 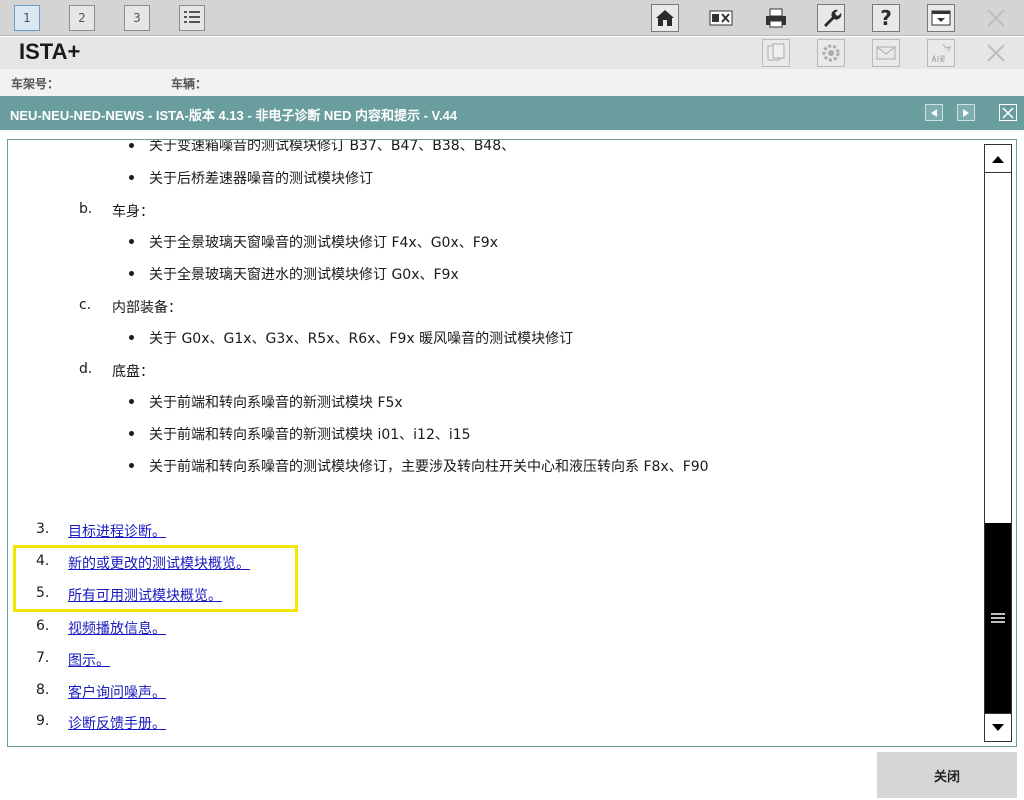 I want to click on vehicle-id-icon, so click(x=721, y=18).